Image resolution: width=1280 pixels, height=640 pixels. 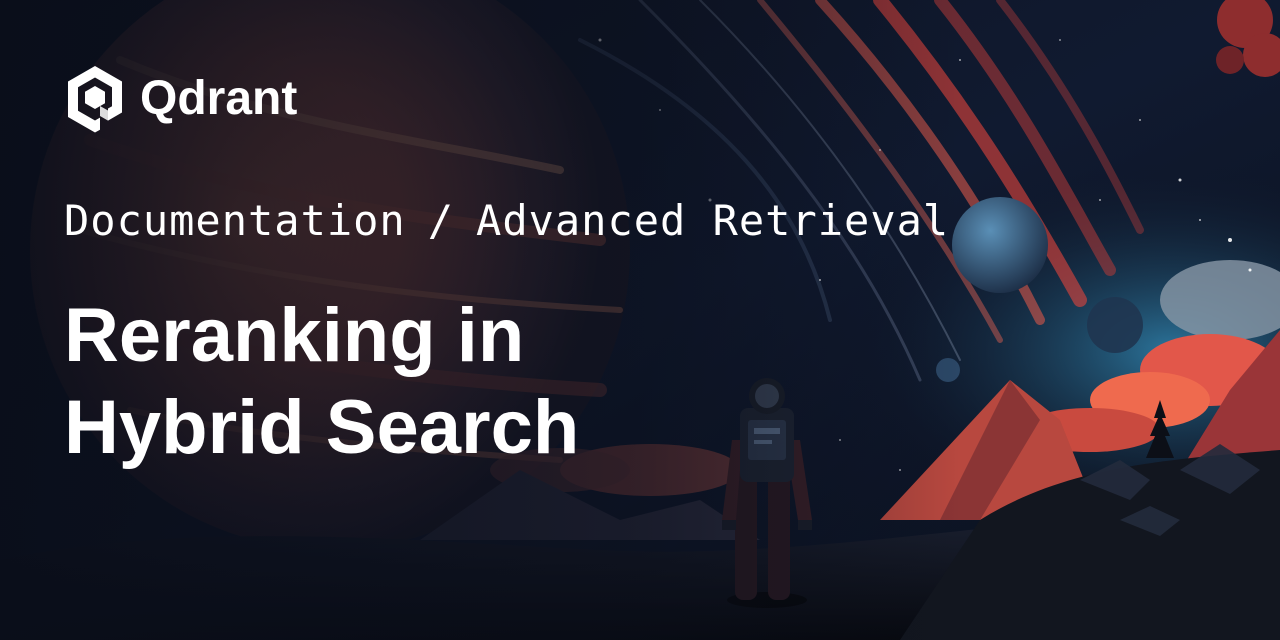 I want to click on qdrant-logo-icon, so click(x=95, y=99).